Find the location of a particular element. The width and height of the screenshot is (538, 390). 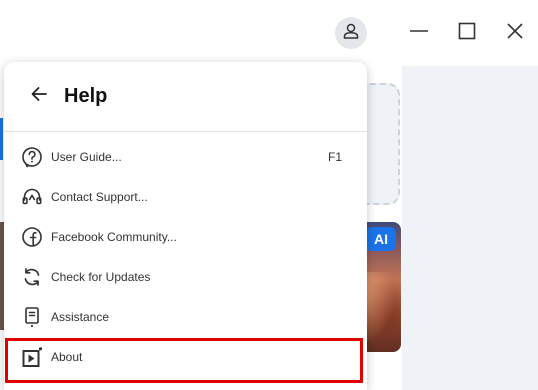

close-icon is located at coordinates (515, 33).